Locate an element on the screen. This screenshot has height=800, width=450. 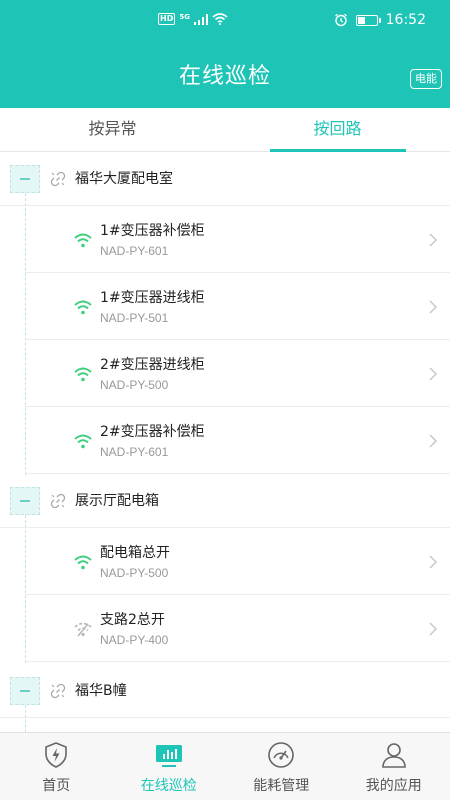
status-left: HD 5G is located at coordinates (193, 19).